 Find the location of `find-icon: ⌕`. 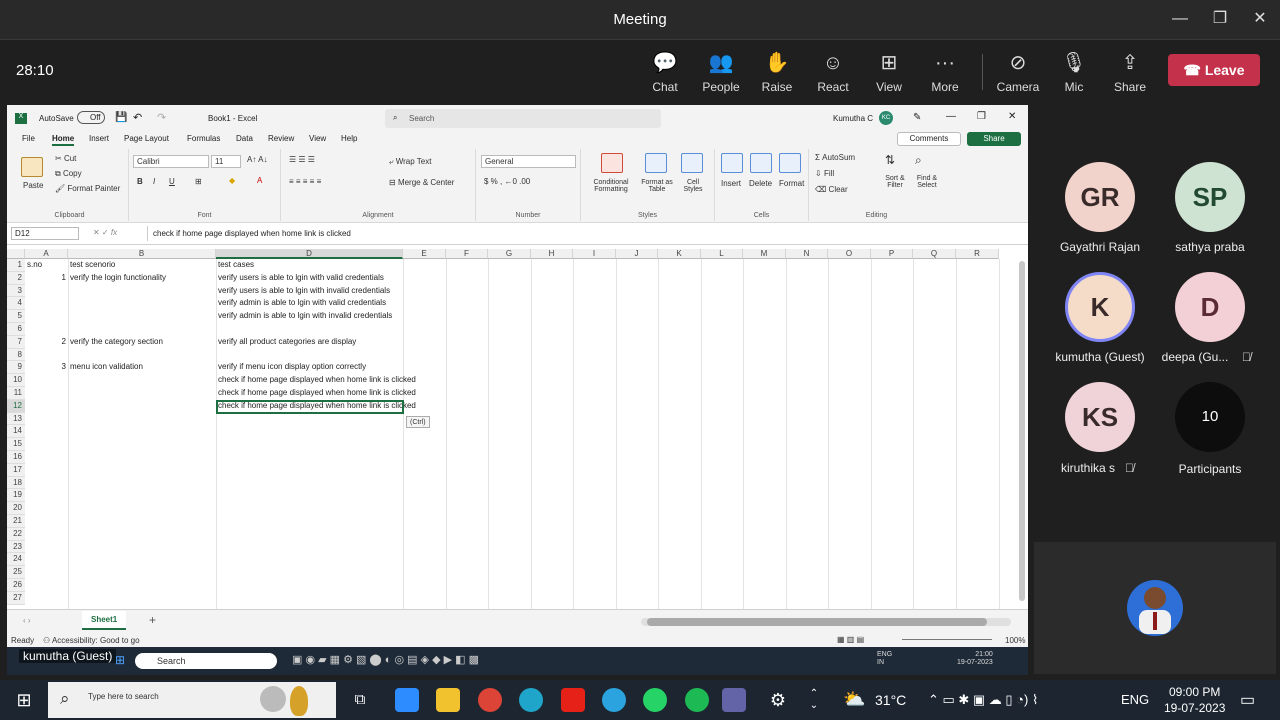

find-icon: ⌕ is located at coordinates (918, 160).